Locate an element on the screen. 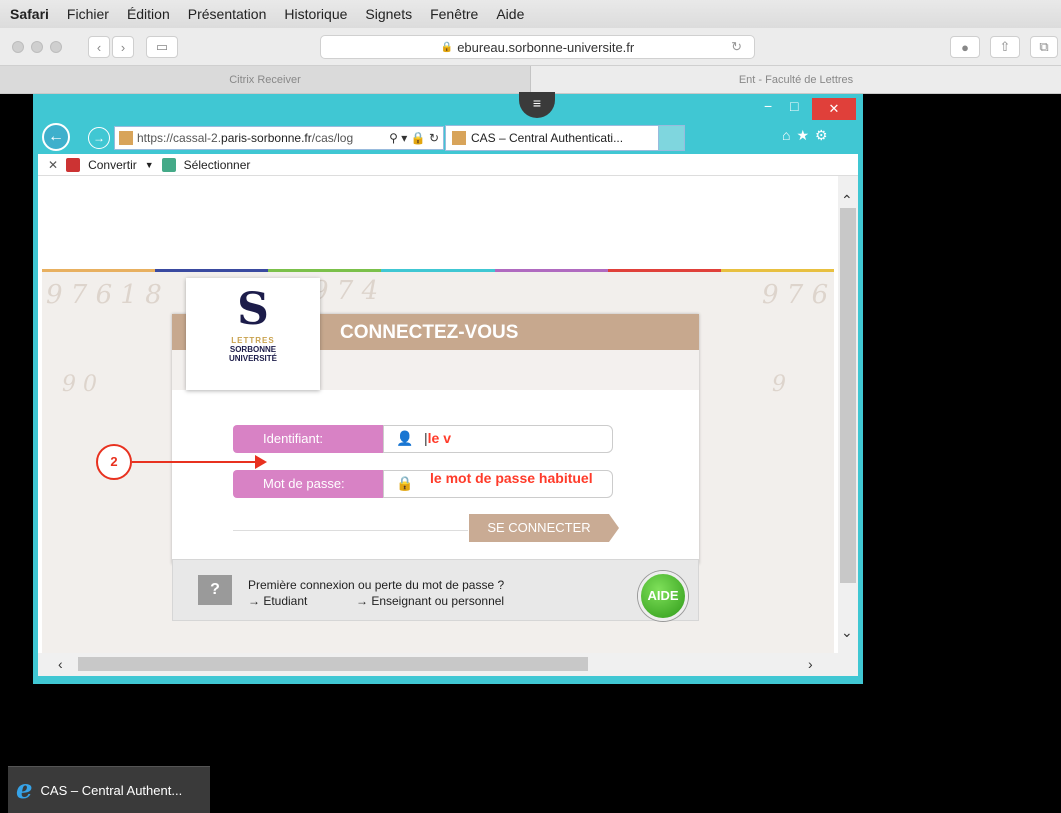 The width and height of the screenshot is (1061, 813). ie-right-icons: ⌂★⚙ is located at coordinates (808, 135).